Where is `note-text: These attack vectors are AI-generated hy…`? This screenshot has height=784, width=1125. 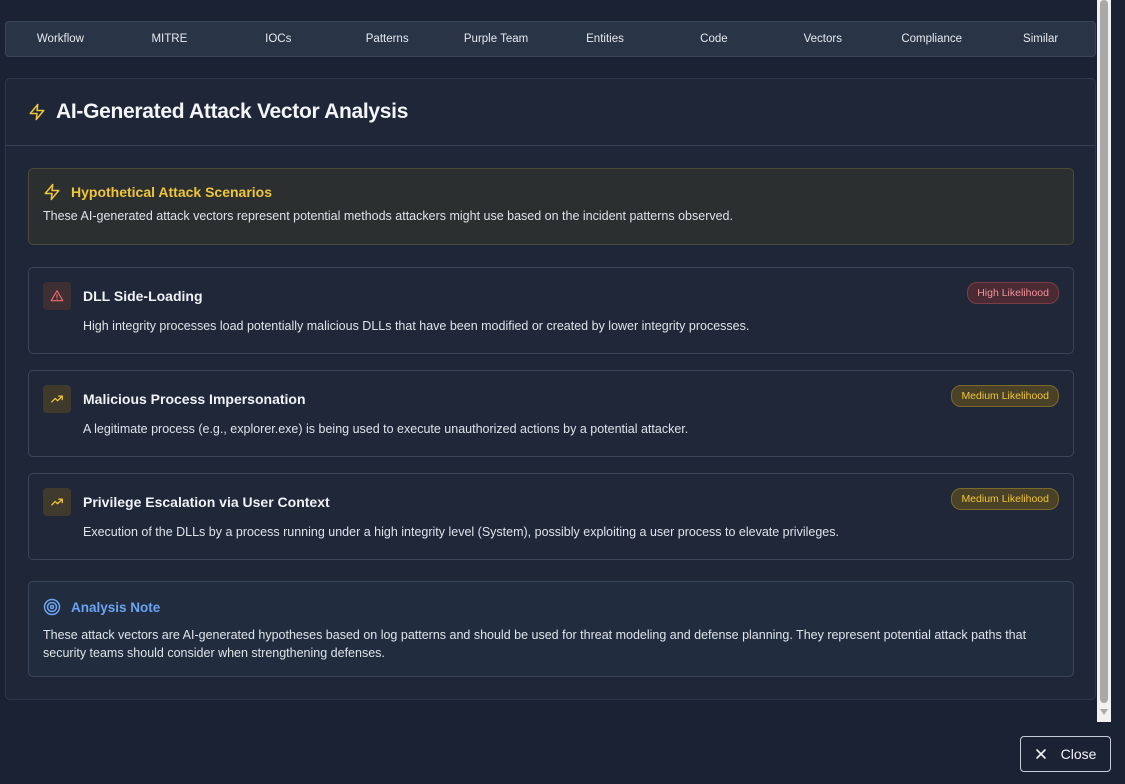
note-text: These attack vectors are AI-generated hy… is located at coordinates (535, 644).